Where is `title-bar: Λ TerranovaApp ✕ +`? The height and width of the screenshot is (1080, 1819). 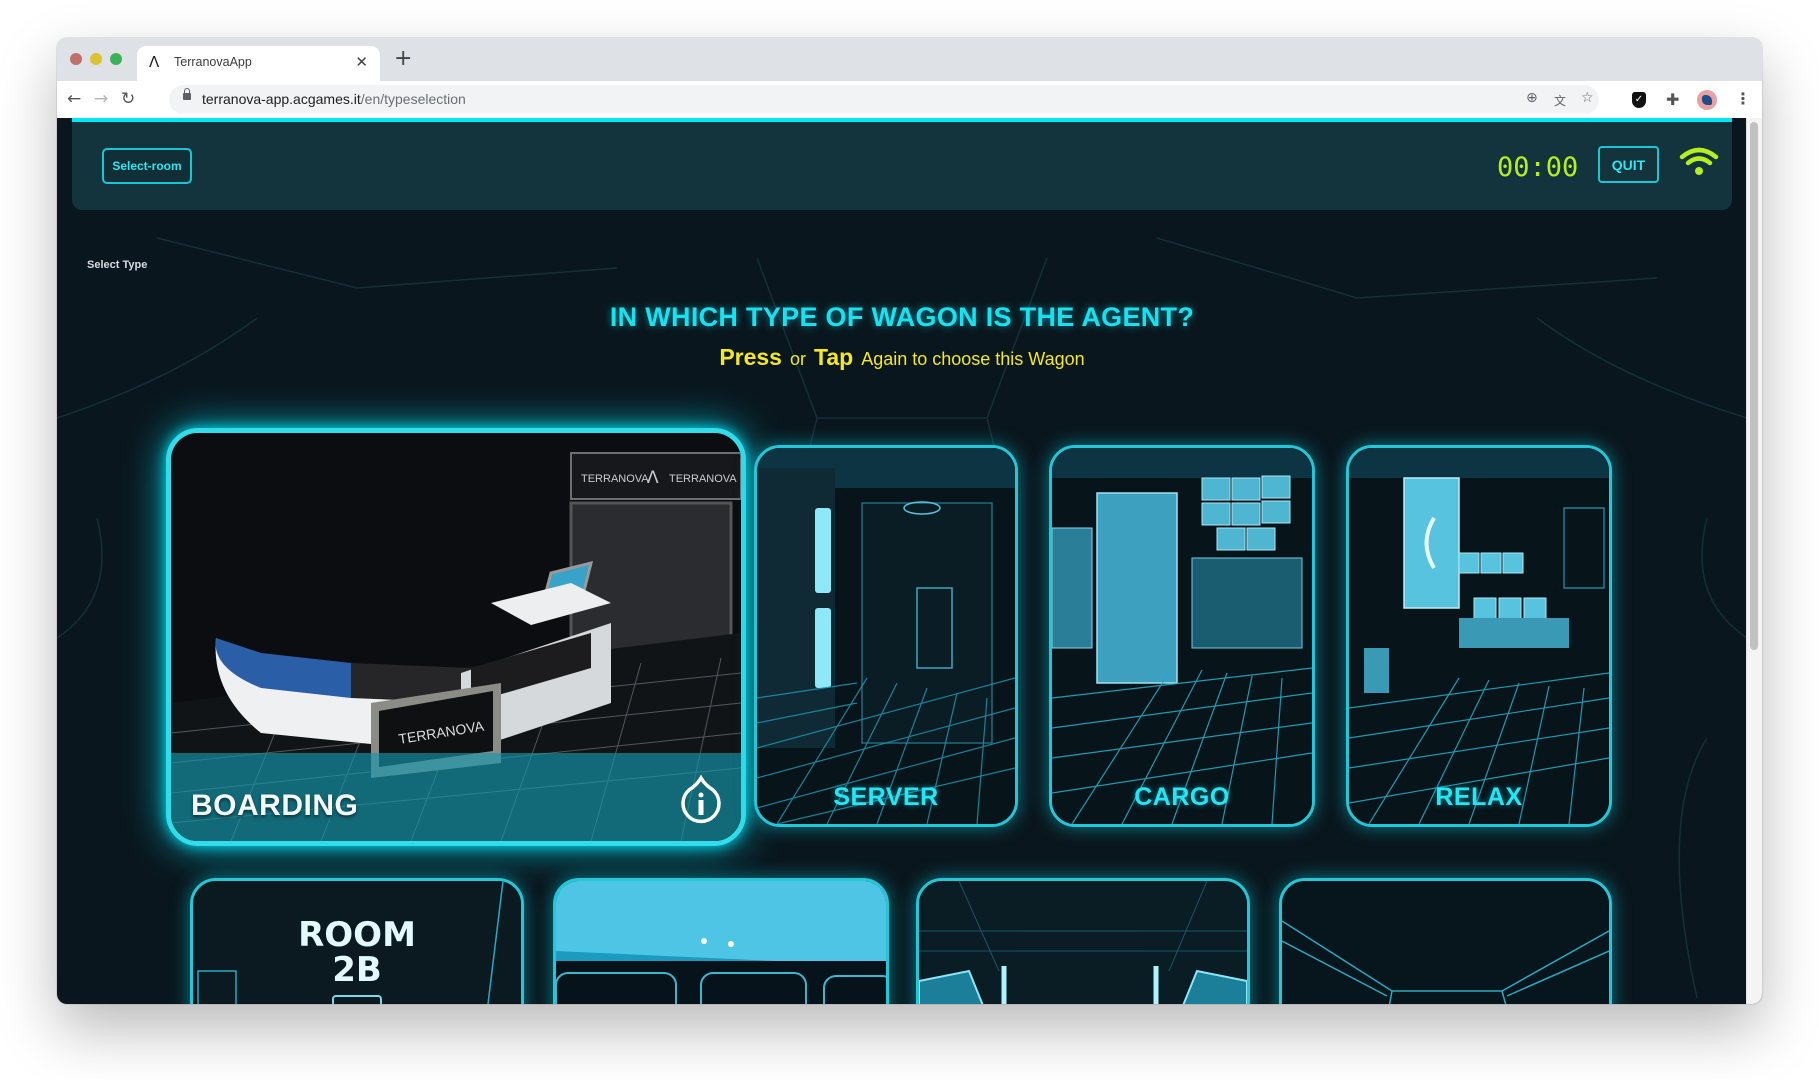 title-bar: Λ TerranovaApp ✕ + is located at coordinates (909, 59).